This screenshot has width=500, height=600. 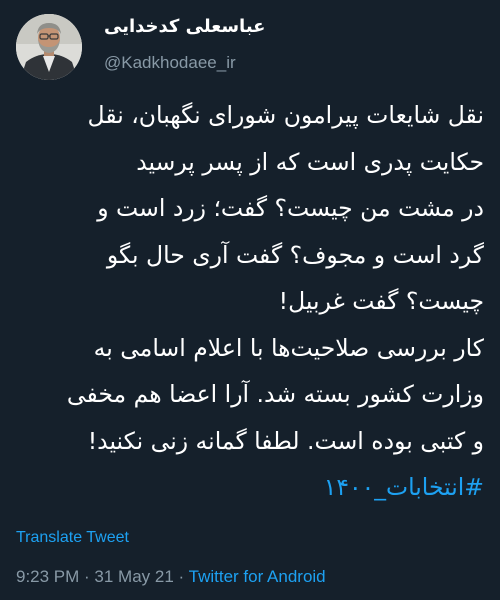 What do you see at coordinates (250, 487) in the screenshot?
I see `hashtag-link: #انتخابات_۱۴۰۰` at bounding box center [250, 487].